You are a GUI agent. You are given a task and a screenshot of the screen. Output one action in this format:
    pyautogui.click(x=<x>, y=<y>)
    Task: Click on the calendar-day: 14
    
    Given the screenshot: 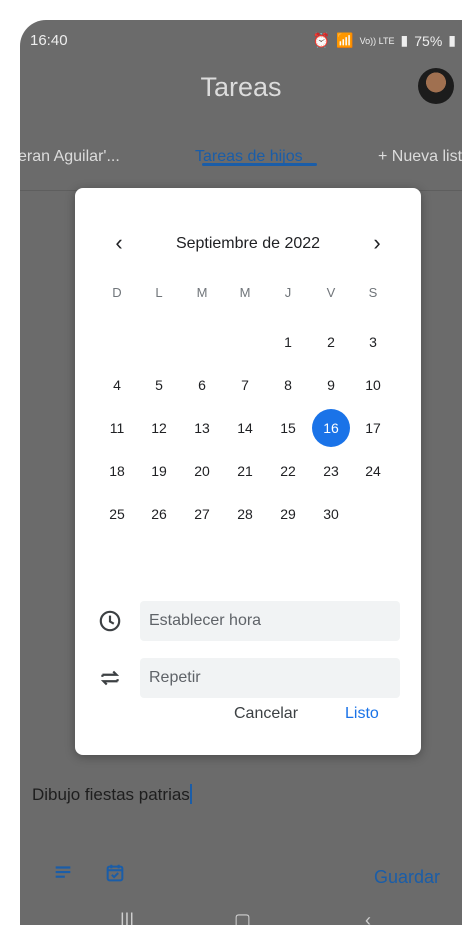 What is the action you would take?
    pyautogui.click(x=245, y=428)
    